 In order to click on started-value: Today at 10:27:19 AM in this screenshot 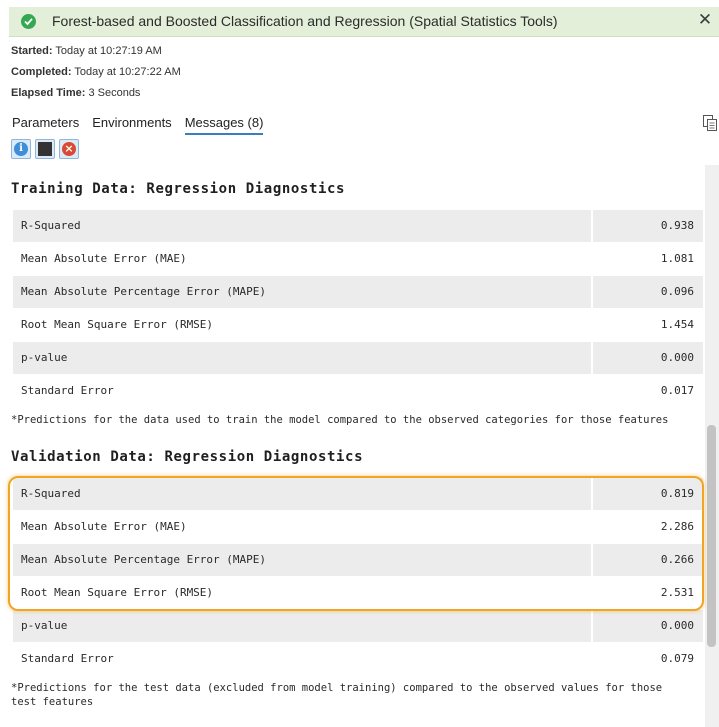, I will do `click(108, 51)`.